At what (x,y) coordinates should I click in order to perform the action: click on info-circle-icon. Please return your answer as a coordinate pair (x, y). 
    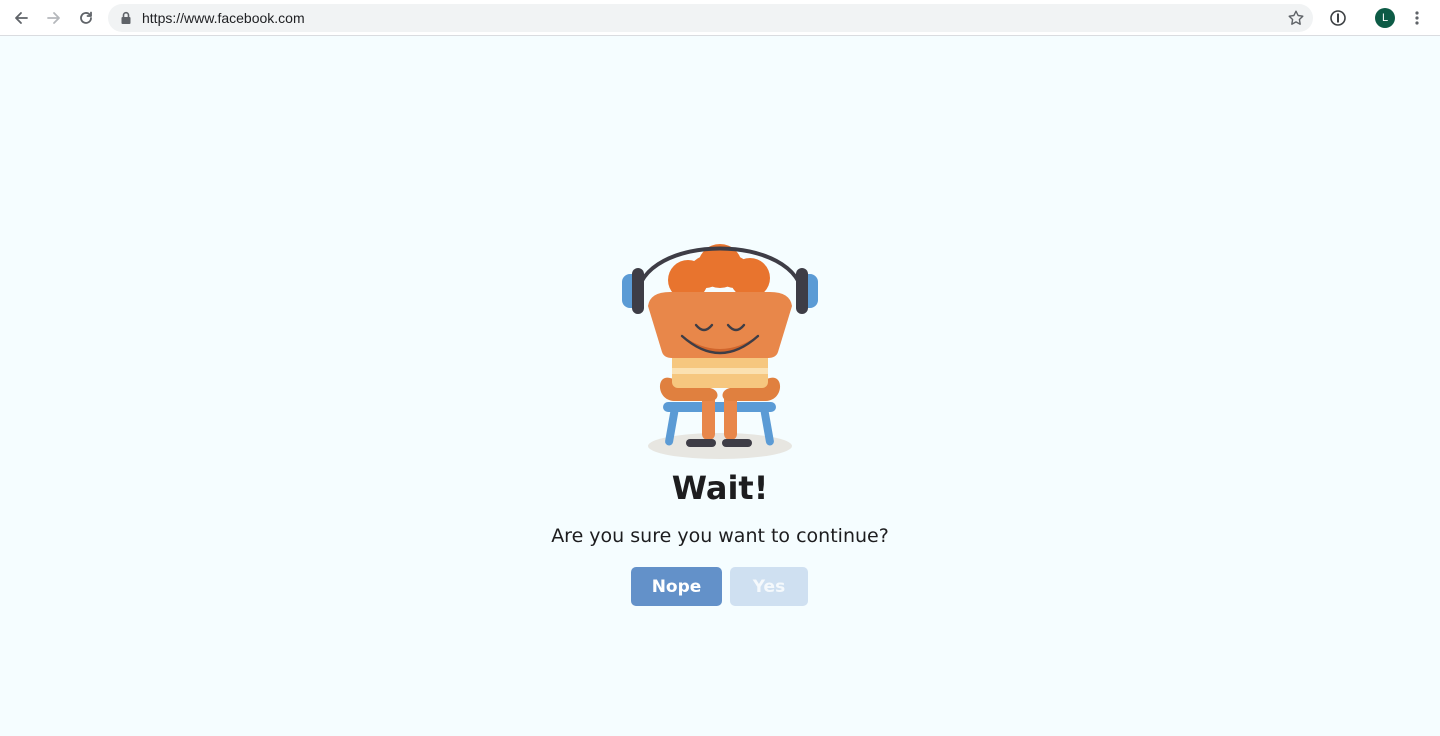
    Looking at the image, I should click on (1338, 18).